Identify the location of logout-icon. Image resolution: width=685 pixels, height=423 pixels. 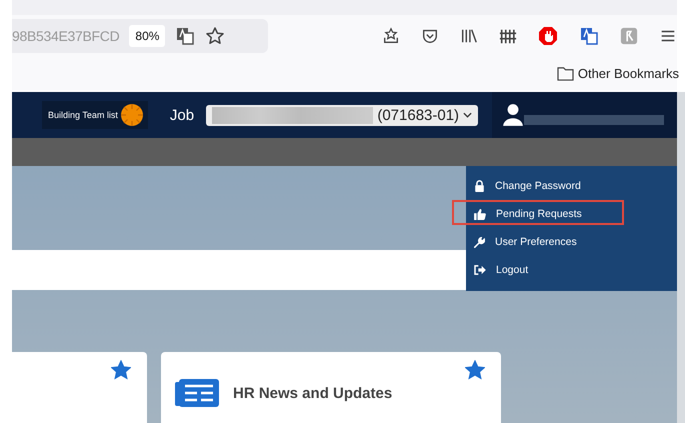
(480, 270).